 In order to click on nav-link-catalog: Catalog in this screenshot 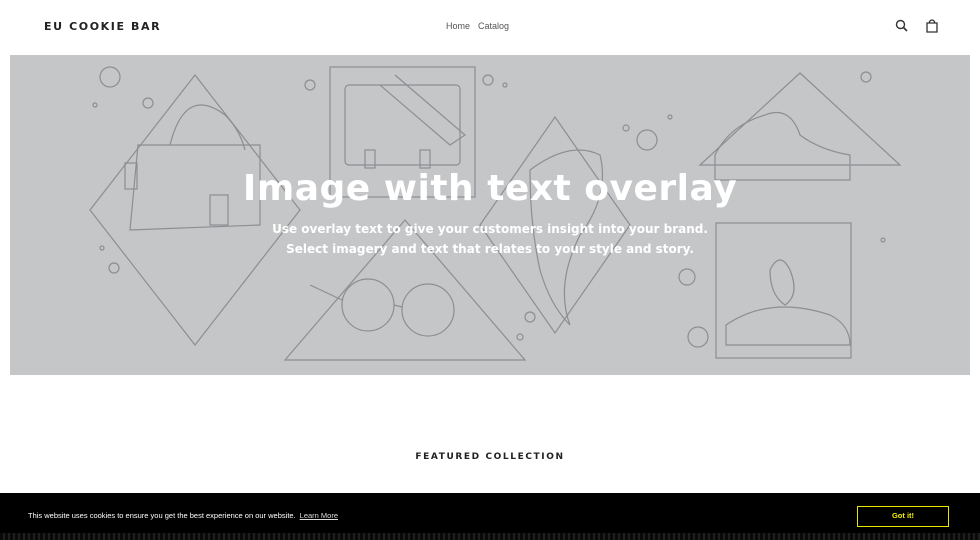, I will do `click(493, 26)`.